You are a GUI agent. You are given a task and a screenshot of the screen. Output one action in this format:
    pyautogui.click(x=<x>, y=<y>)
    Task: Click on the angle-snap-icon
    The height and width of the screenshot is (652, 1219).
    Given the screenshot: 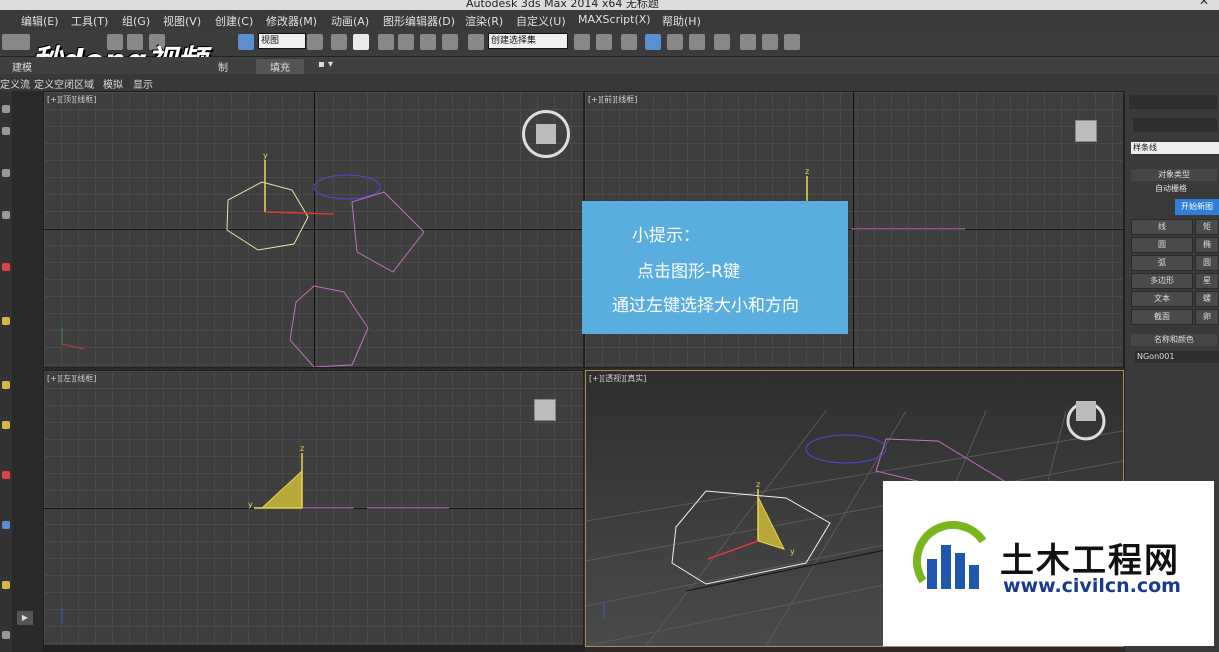 What is the action you would take?
    pyautogui.click(x=406, y=42)
    